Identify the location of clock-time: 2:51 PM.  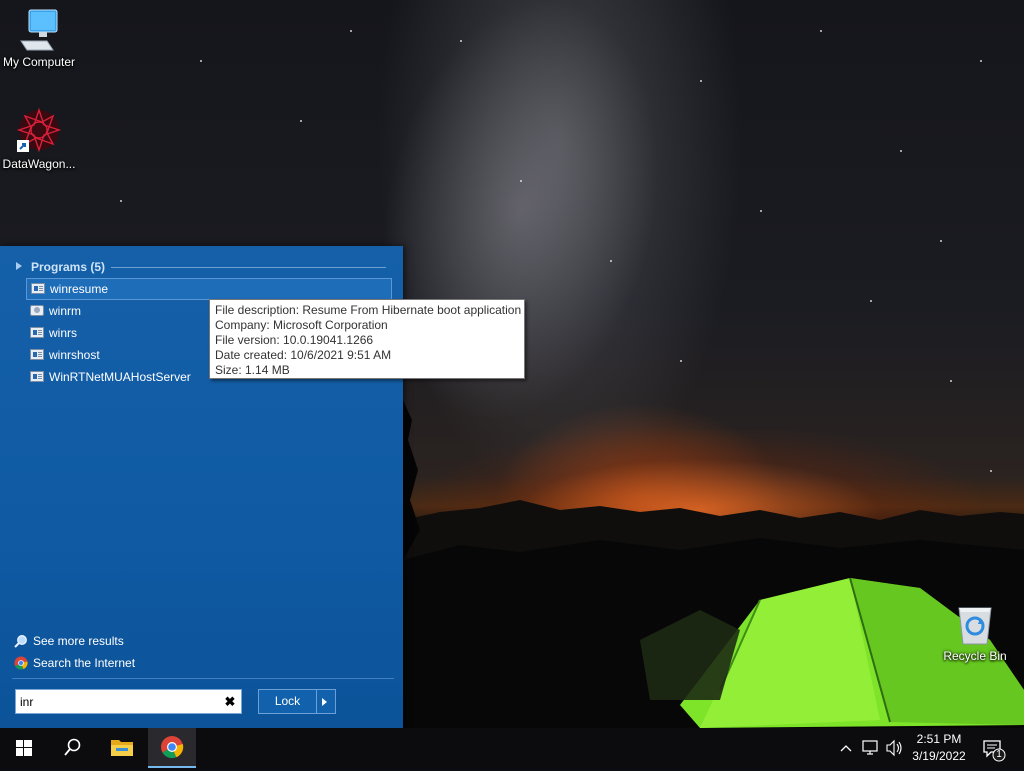
(939, 739).